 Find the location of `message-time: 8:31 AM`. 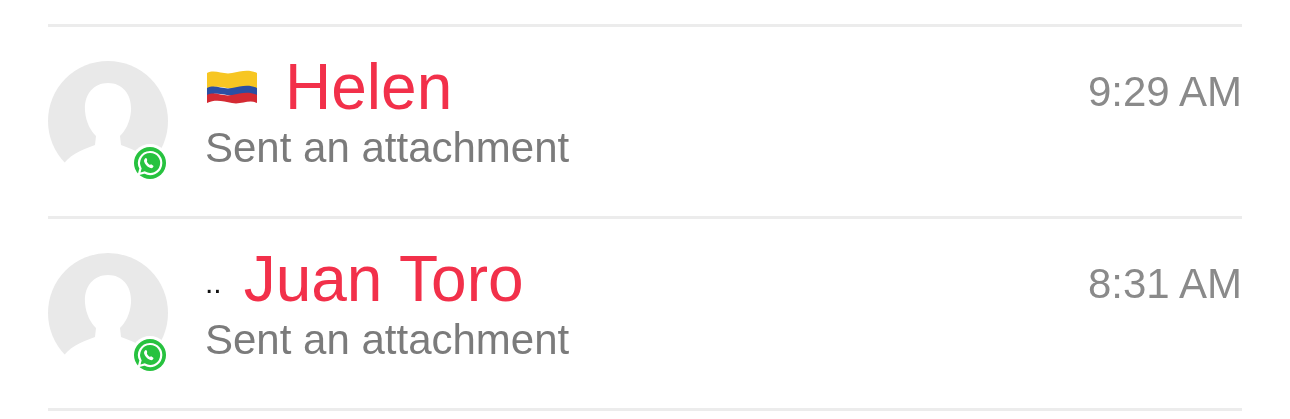

message-time: 8:31 AM is located at coordinates (1164, 284).